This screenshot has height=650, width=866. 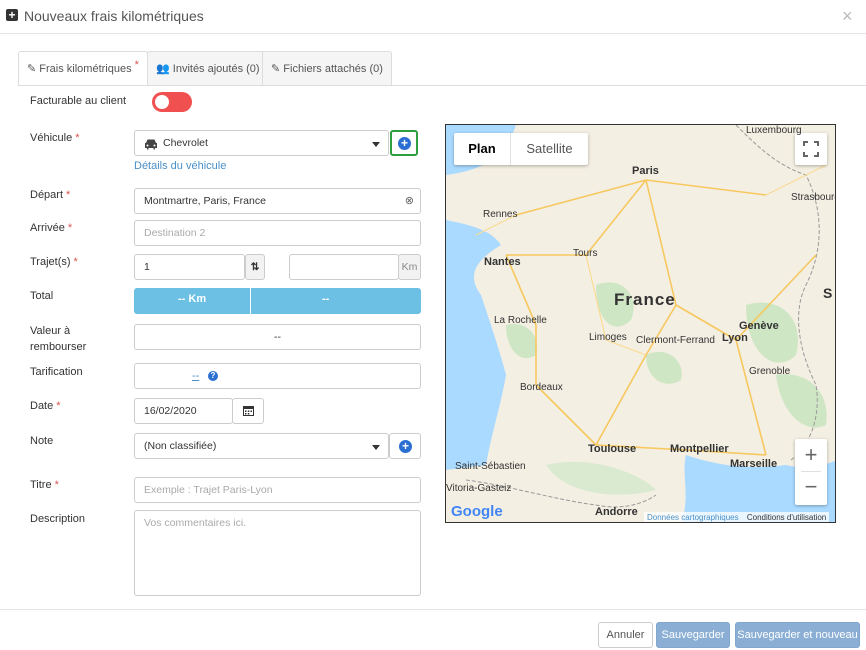 What do you see at coordinates (208, 490) in the screenshot?
I see `title-placeholder: Exemple : Trajet Paris-Lyon` at bounding box center [208, 490].